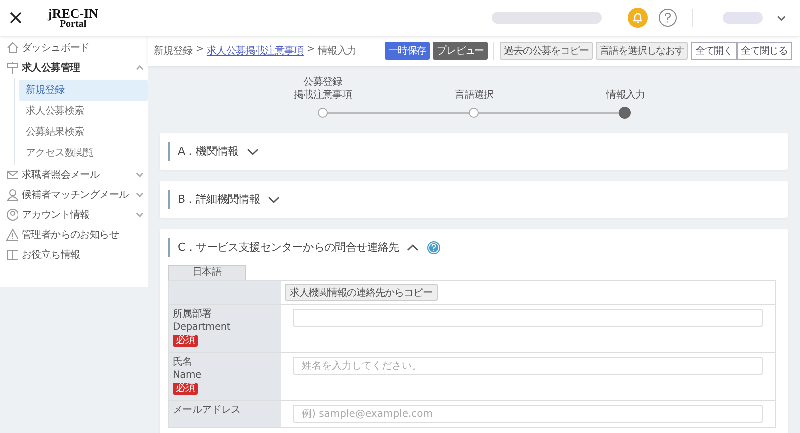  Describe the element at coordinates (83, 111) in the screenshot. I see `sidebar-subitem: 求人公募検索` at that location.